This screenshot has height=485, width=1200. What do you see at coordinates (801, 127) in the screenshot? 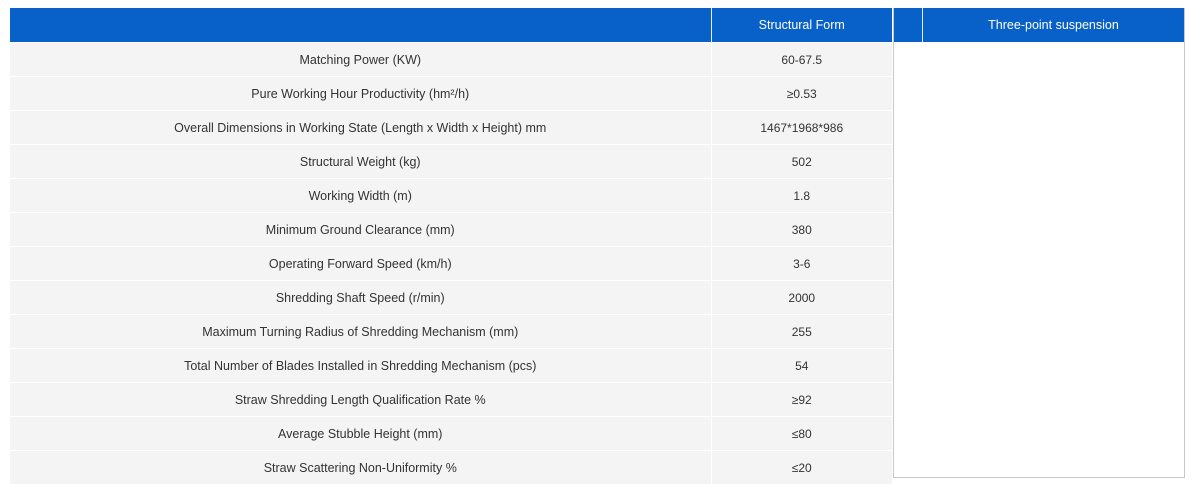
I see `value-cell: 1467*1968*986` at bounding box center [801, 127].